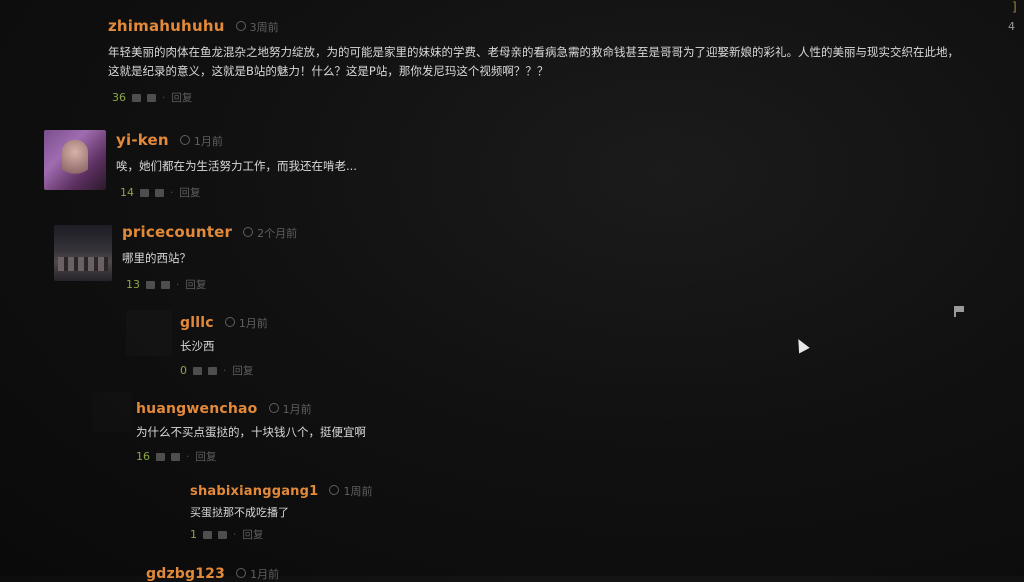 This screenshot has height=582, width=1024. What do you see at coordinates (177, 232) in the screenshot?
I see `username-link: pricecounter` at bounding box center [177, 232].